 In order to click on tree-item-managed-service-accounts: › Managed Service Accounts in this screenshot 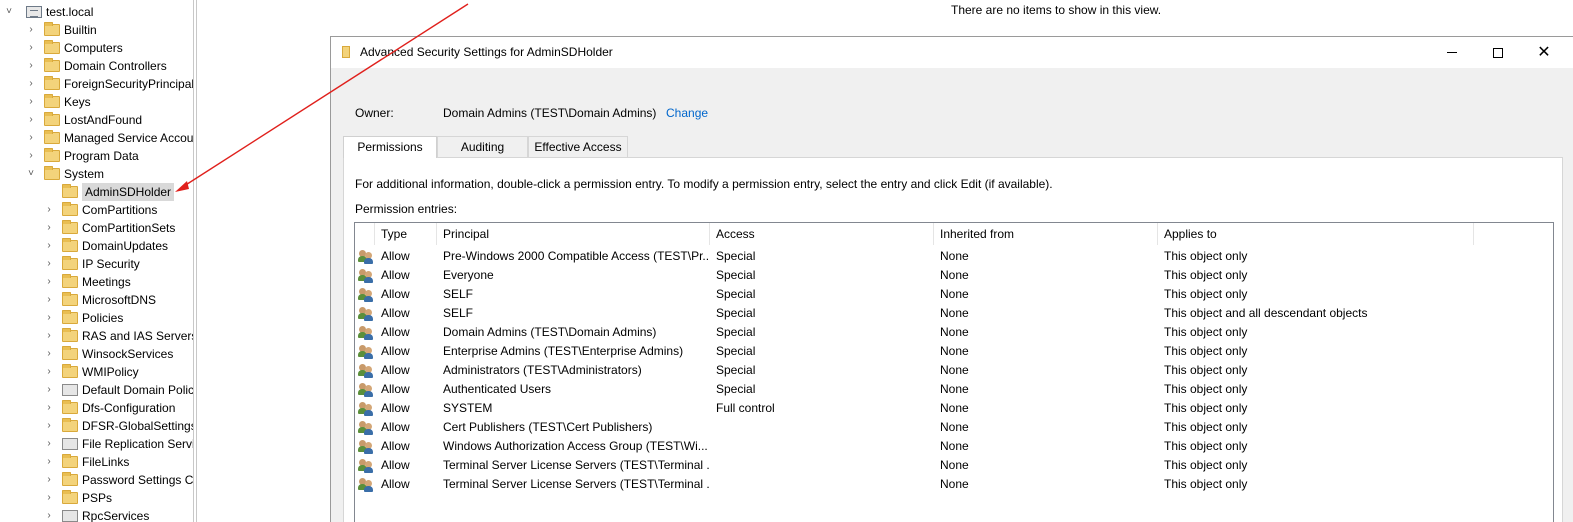, I will do `click(109, 138)`.